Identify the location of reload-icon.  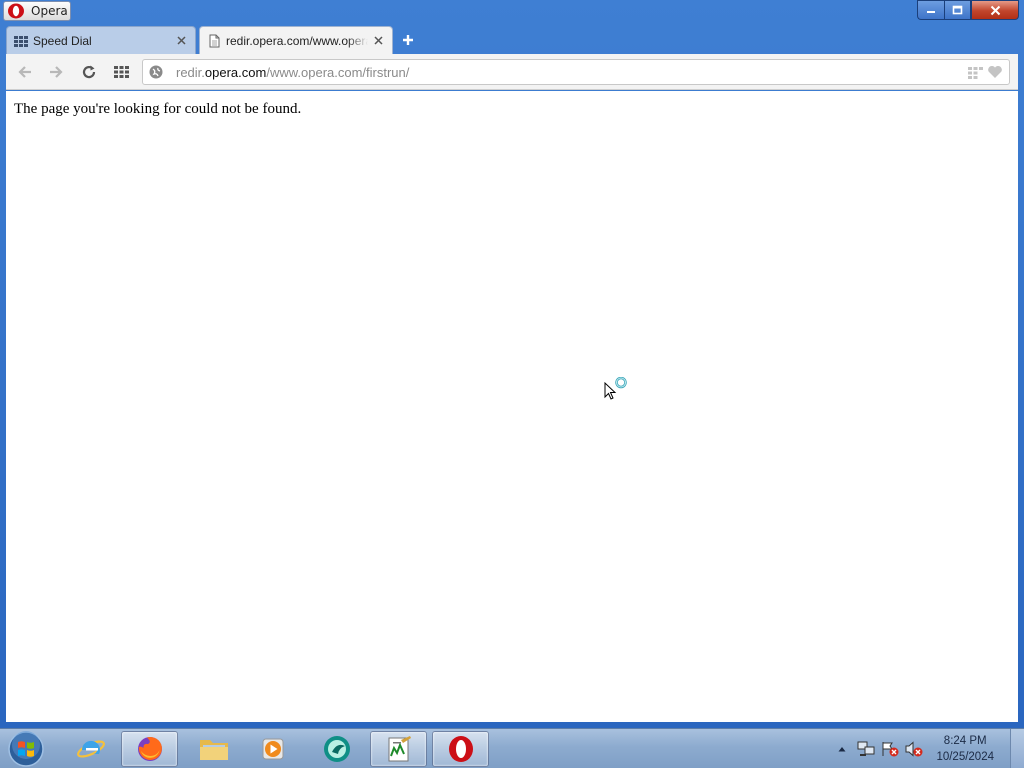
(89, 72).